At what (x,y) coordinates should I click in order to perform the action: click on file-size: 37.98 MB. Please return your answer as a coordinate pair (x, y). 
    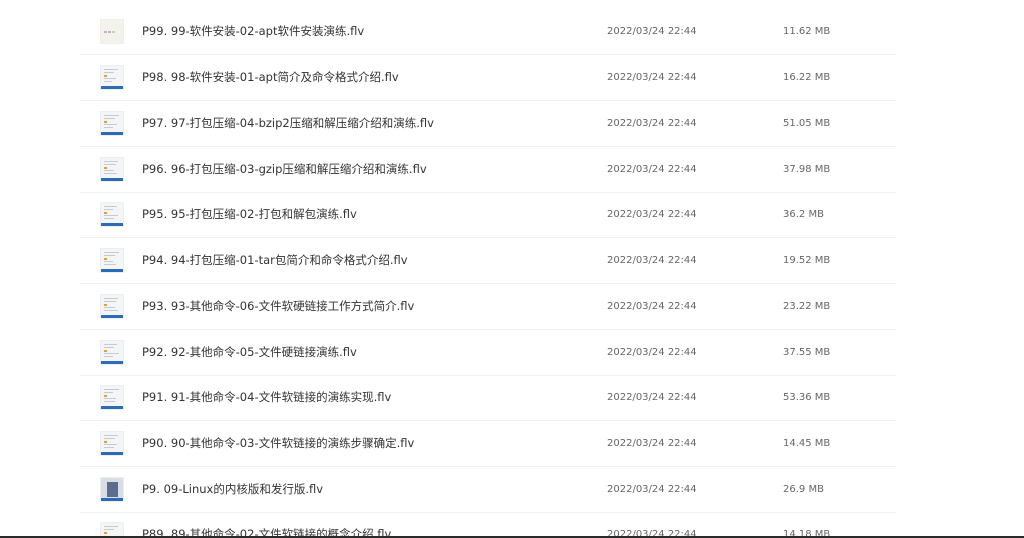
    Looking at the image, I should click on (807, 169).